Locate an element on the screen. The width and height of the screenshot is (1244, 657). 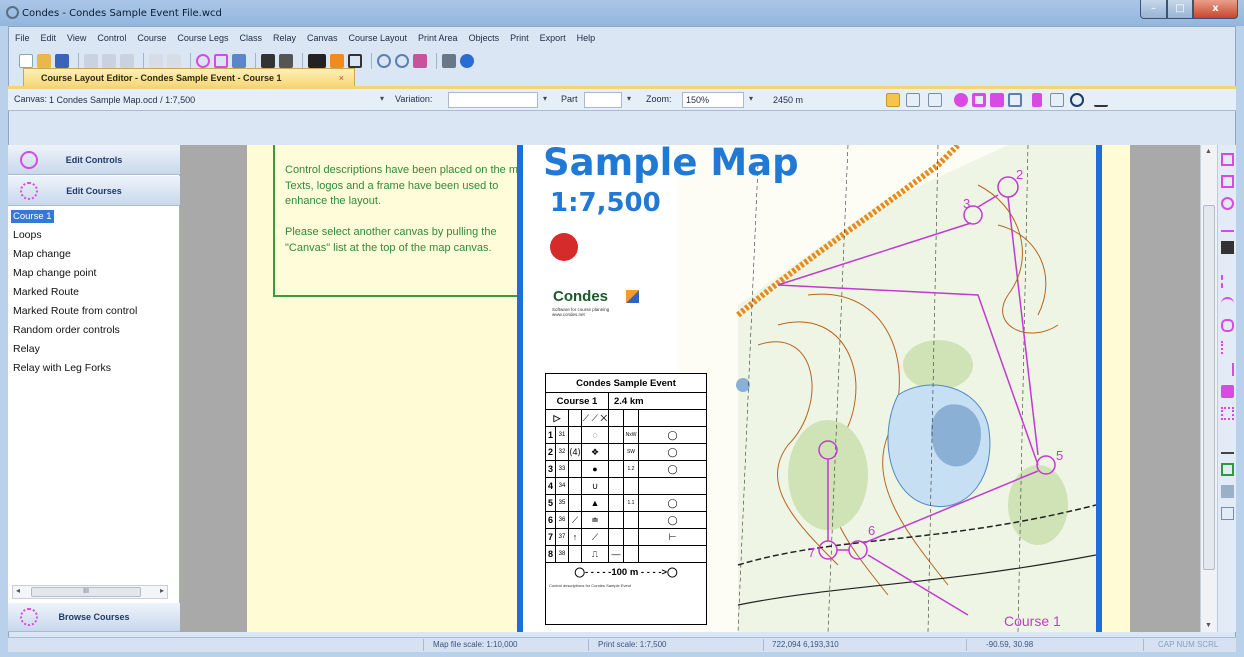
zoom-out-icon is located at coordinates (402, 61).